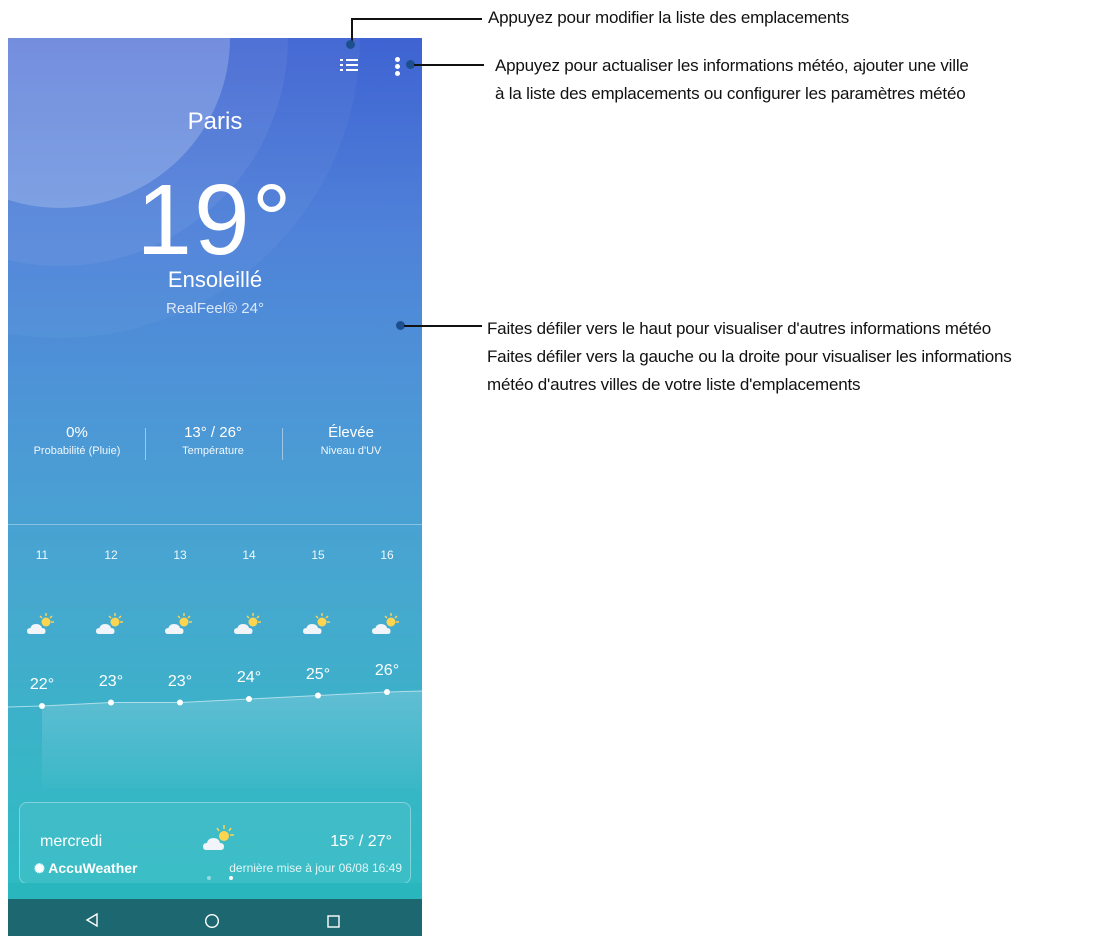 This screenshot has width=1113, height=936. What do you see at coordinates (315, 868) in the screenshot?
I see `last-update-time: dernière mise à jour 06/08 16:49` at bounding box center [315, 868].